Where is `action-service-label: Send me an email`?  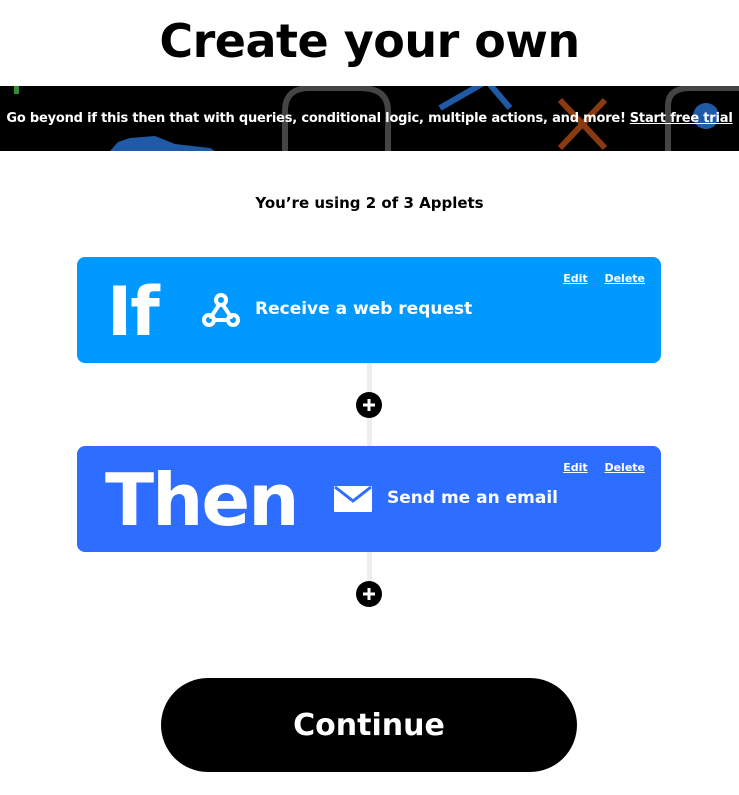
action-service-label: Send me an email is located at coordinates (472, 498).